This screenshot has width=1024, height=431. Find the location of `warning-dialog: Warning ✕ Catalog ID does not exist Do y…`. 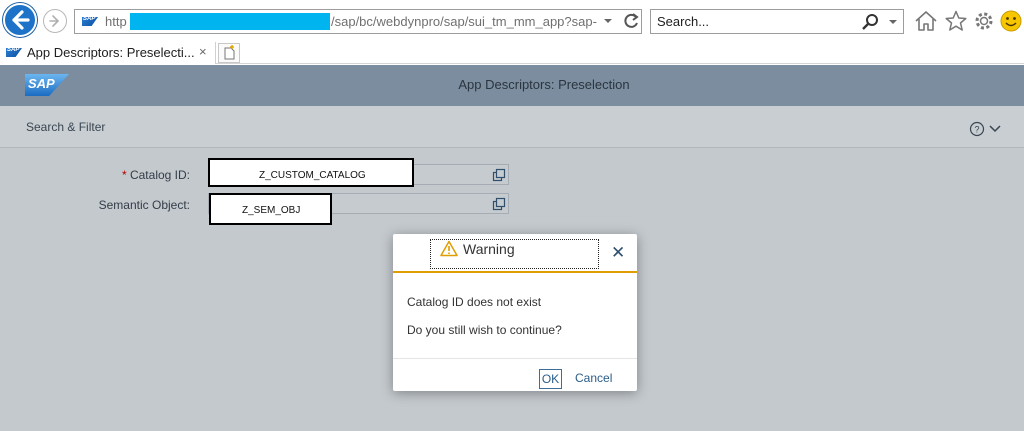

warning-dialog: Warning ✕ Catalog ID does not exist Do y… is located at coordinates (515, 312).